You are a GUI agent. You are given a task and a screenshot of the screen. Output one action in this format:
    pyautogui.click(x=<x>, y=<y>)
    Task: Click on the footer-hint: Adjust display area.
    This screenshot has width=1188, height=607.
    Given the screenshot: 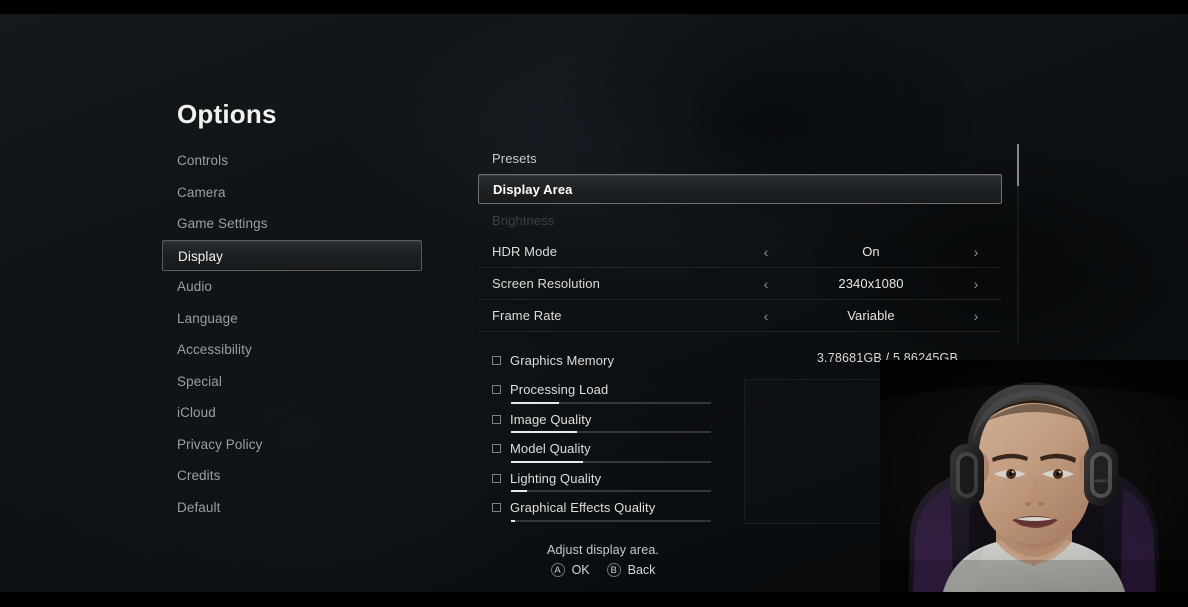 What is the action you would take?
    pyautogui.click(x=603, y=550)
    